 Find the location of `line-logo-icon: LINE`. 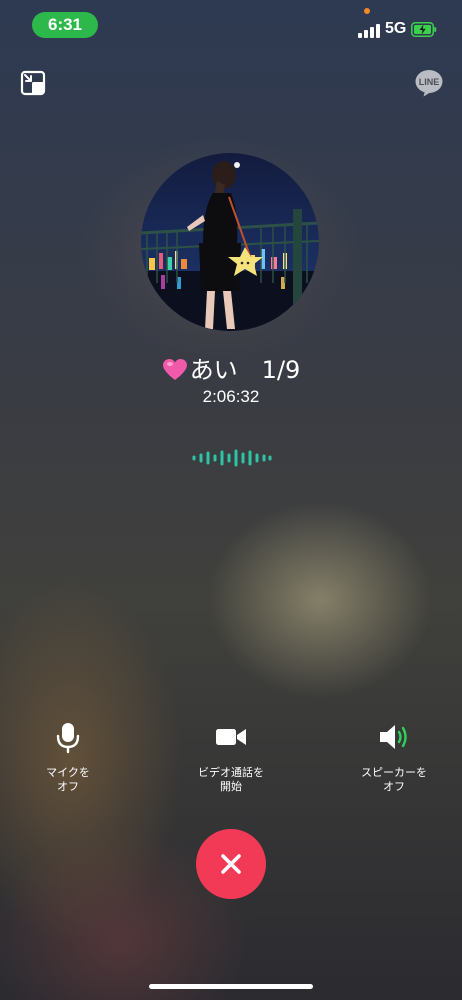

line-logo-icon: LINE is located at coordinates (429, 83).